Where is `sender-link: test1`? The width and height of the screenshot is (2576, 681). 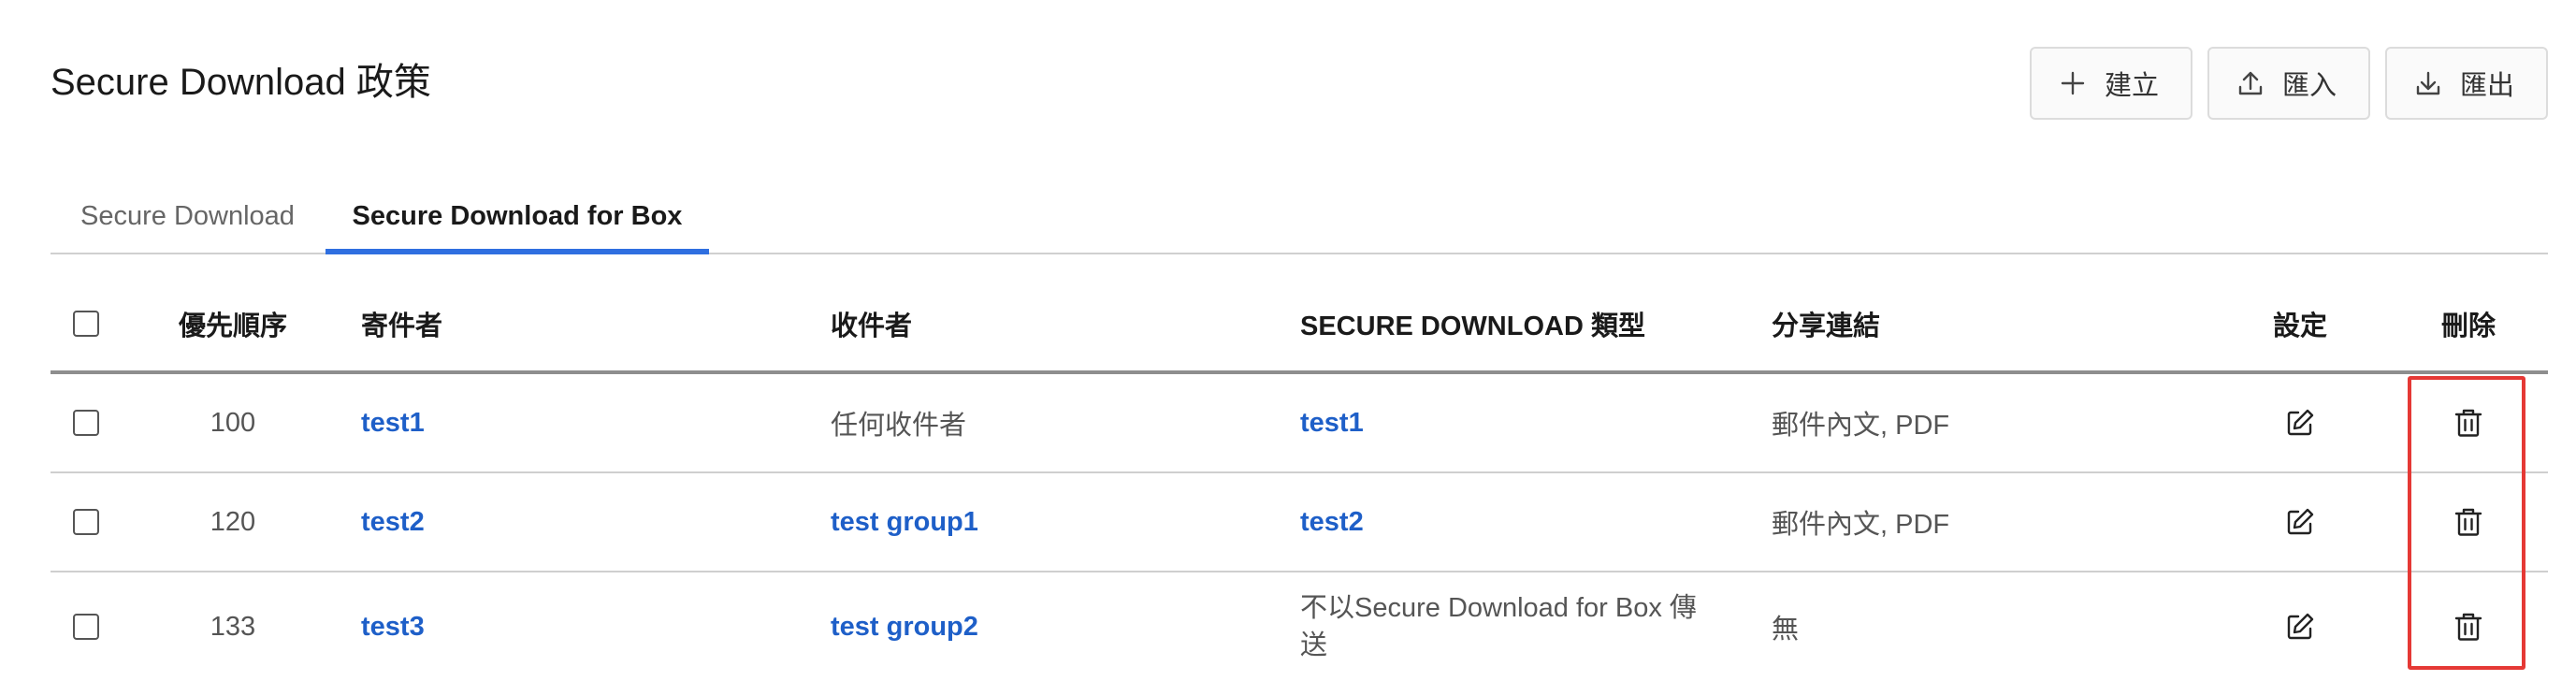
sender-link: test1 is located at coordinates (393, 424).